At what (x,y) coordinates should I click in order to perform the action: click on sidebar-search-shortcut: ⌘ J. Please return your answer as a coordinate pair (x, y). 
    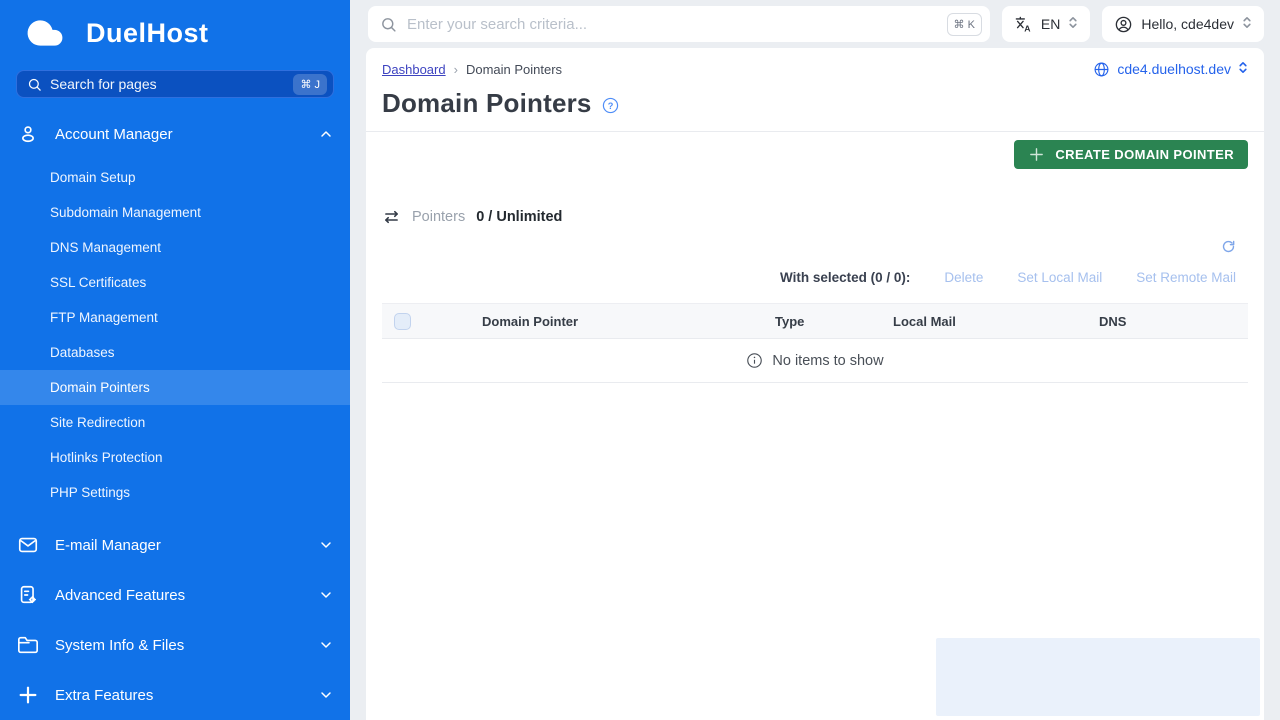
    Looking at the image, I should click on (310, 84).